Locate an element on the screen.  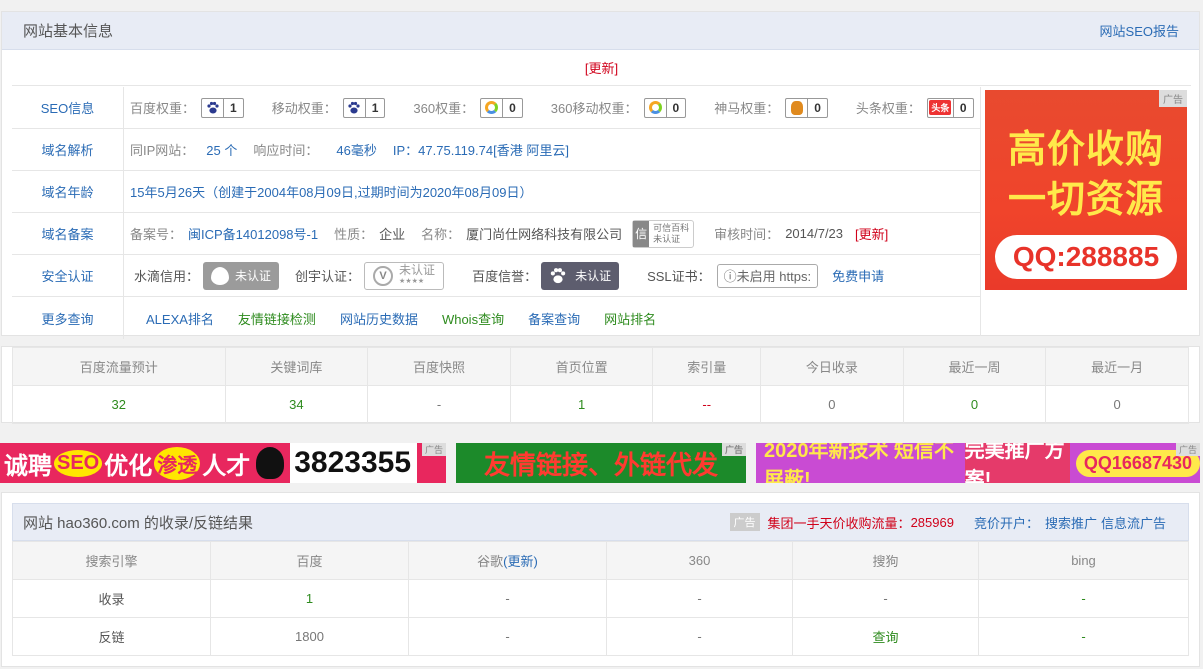
history-data-link: 网站历史数据 is located at coordinates (379, 318).